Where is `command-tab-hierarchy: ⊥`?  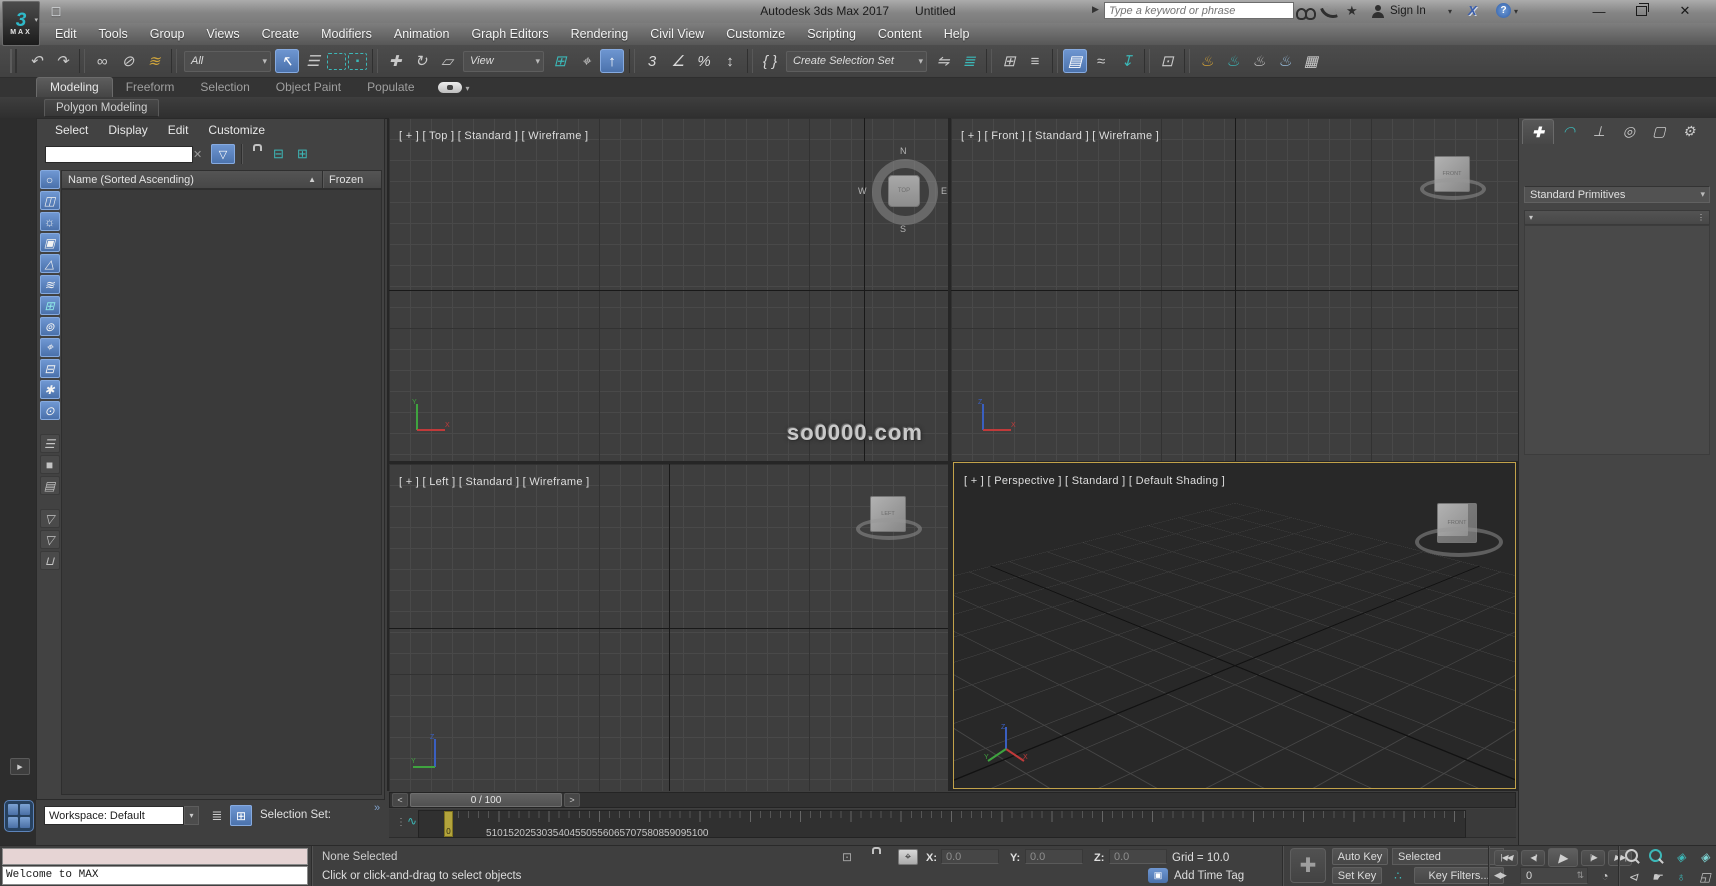 command-tab-hierarchy: ⊥ is located at coordinates (1599, 131).